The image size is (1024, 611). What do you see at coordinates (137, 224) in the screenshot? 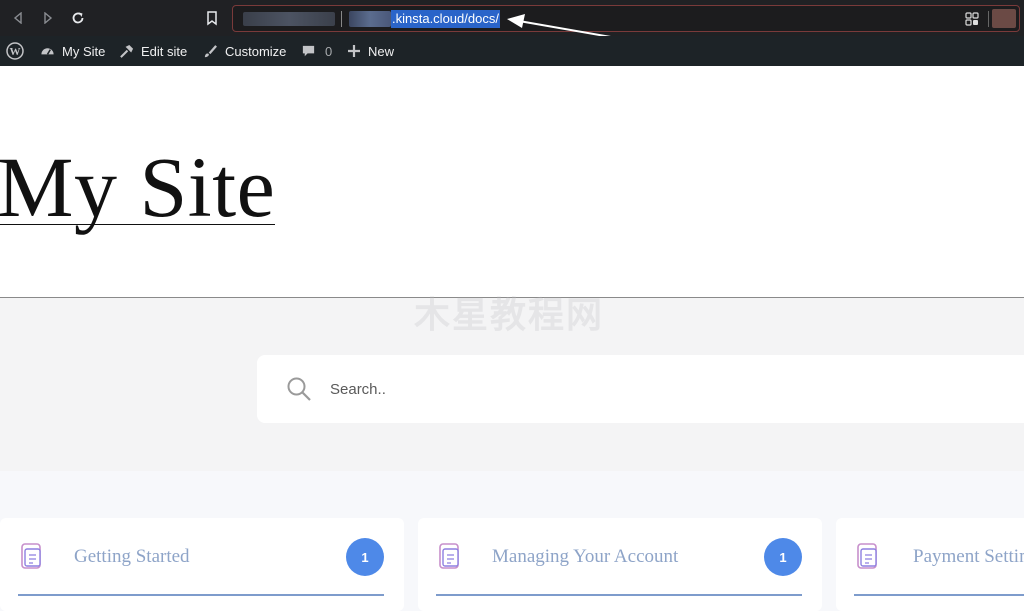
I see `site-title-underline` at bounding box center [137, 224].